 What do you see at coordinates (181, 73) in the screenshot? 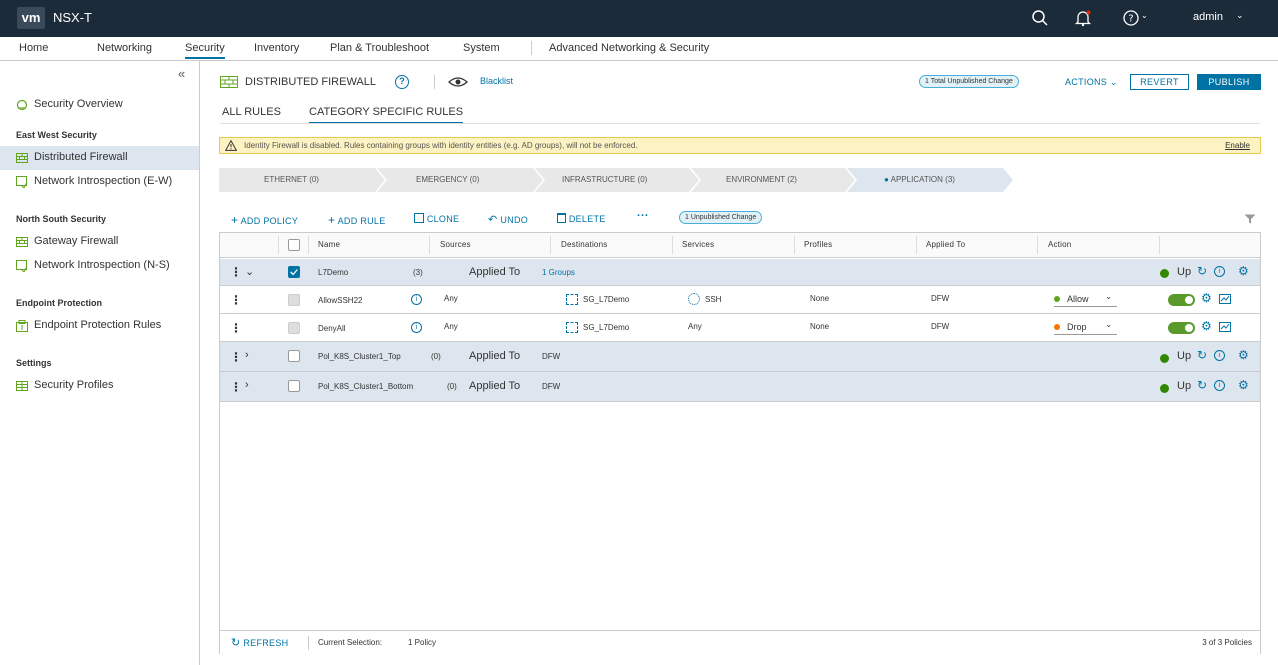
I see `collapse-sidebar-icon: «` at bounding box center [181, 73].